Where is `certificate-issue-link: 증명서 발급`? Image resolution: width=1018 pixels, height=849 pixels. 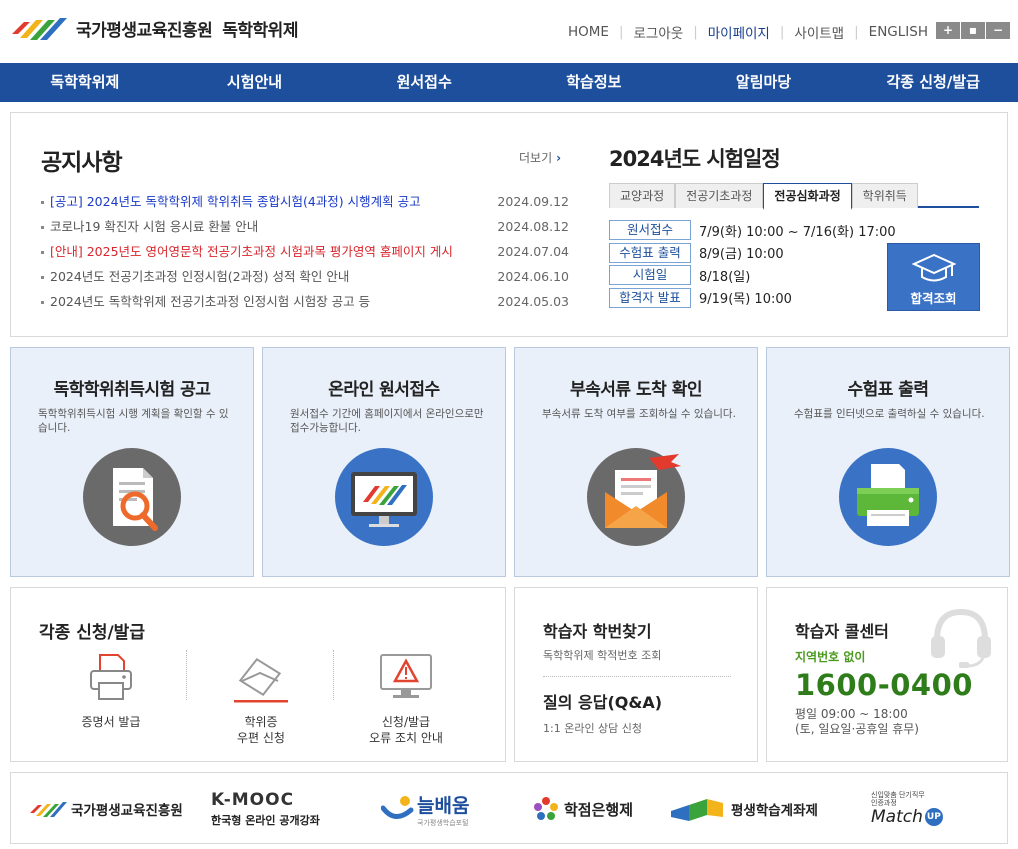
certificate-issue-link: 증명서 발급 is located at coordinates (111, 690).